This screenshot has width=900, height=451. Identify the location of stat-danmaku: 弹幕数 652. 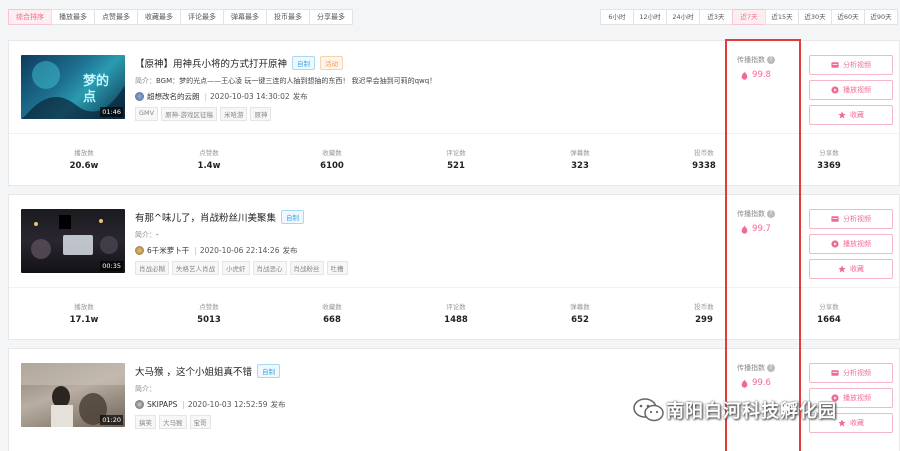
(580, 313).